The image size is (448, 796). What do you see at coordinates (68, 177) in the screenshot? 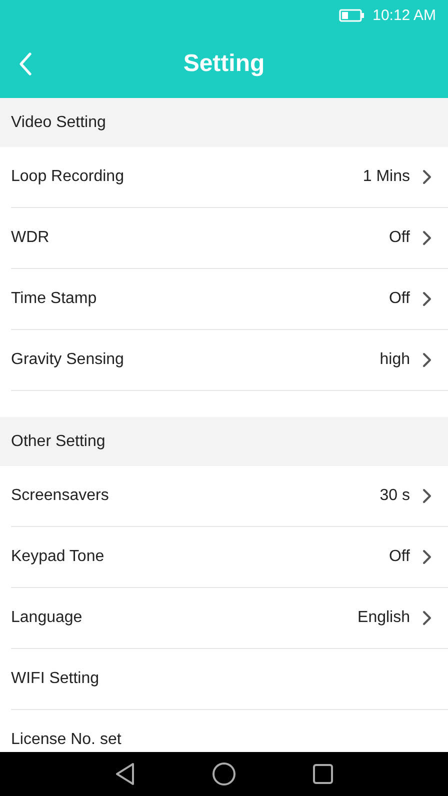
I see `setting-label: Loop Recording` at bounding box center [68, 177].